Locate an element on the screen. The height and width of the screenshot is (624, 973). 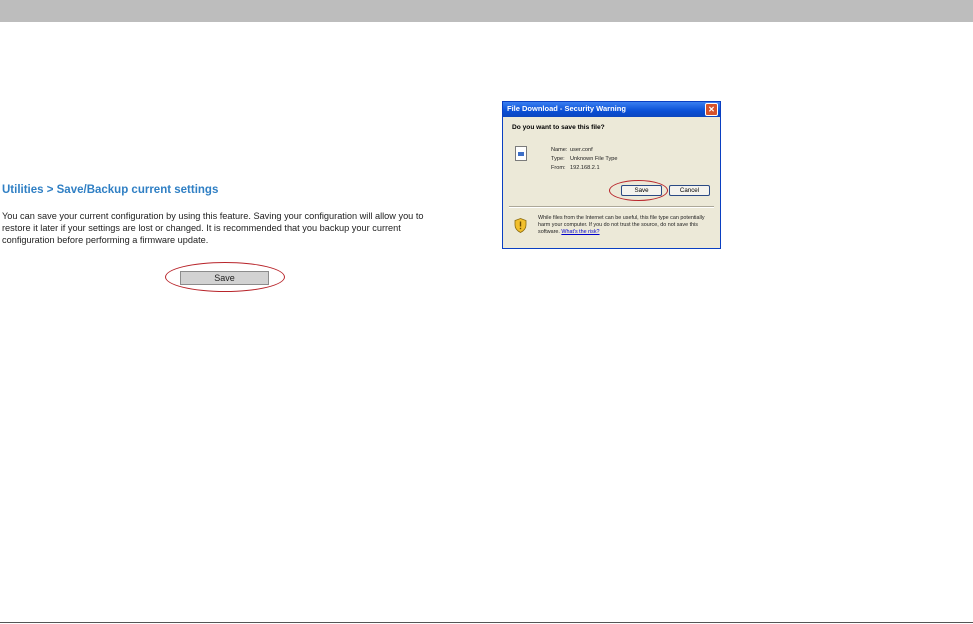
from-value: 192.168.2.1 is located at coordinates (585, 168).